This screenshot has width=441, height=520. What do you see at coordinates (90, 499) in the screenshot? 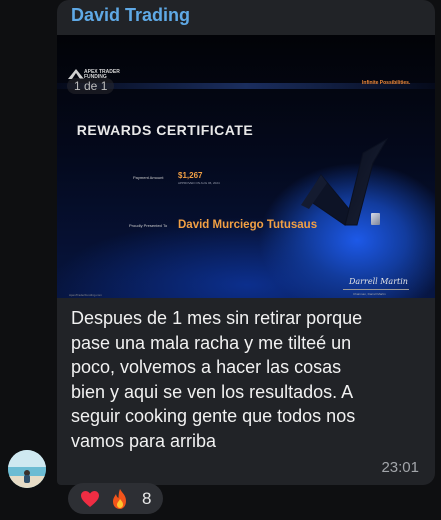
I see `heart-icon` at bounding box center [90, 499].